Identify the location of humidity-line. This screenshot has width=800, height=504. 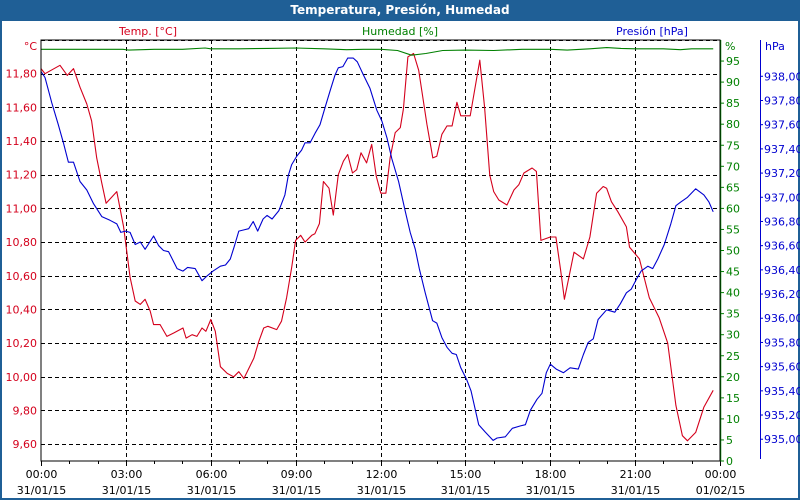
(377, 52).